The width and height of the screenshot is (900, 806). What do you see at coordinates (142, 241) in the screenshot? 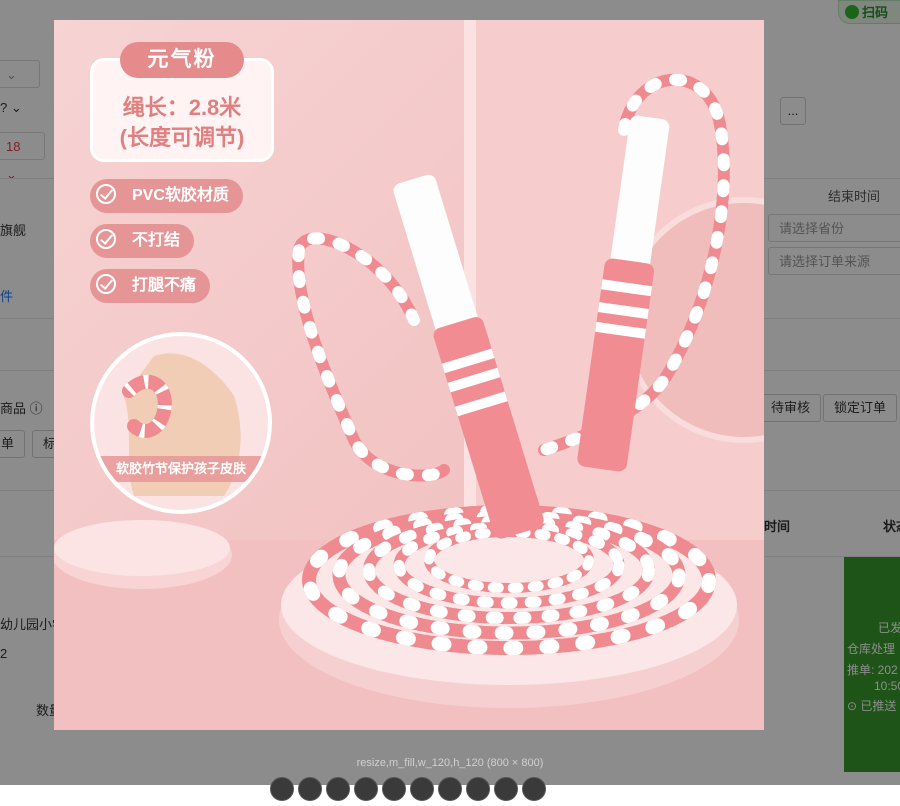
I see `feature-no-knot: 不打结` at bounding box center [142, 241].